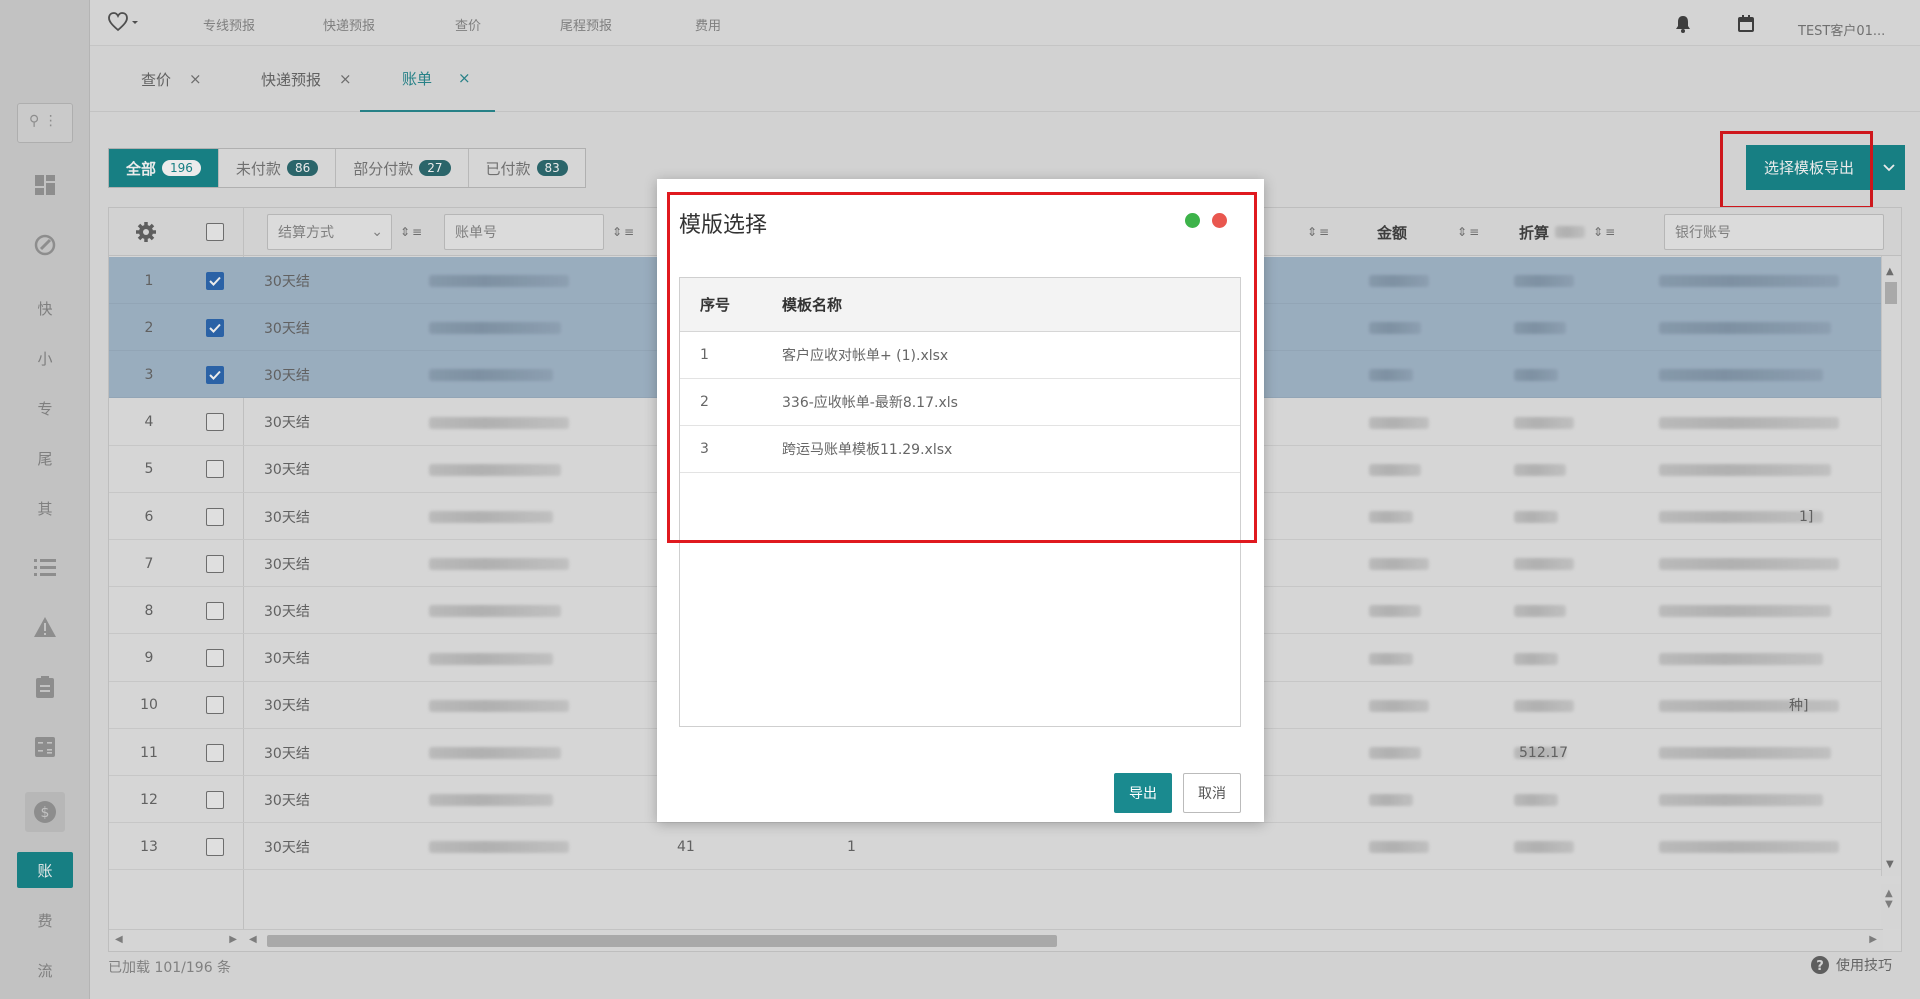 The image size is (1920, 999). What do you see at coordinates (1212, 793) in the screenshot?
I see `cancel-button: 取消` at bounding box center [1212, 793].